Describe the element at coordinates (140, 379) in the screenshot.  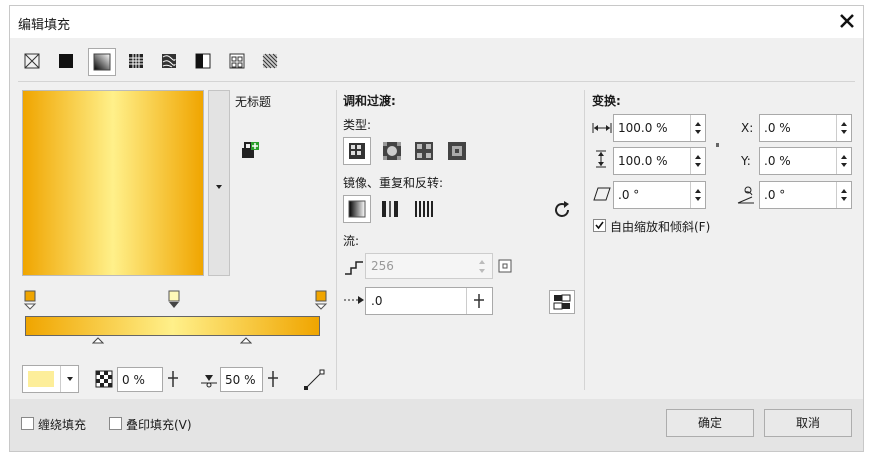
I see `node-transparency-input: 0 %` at that location.